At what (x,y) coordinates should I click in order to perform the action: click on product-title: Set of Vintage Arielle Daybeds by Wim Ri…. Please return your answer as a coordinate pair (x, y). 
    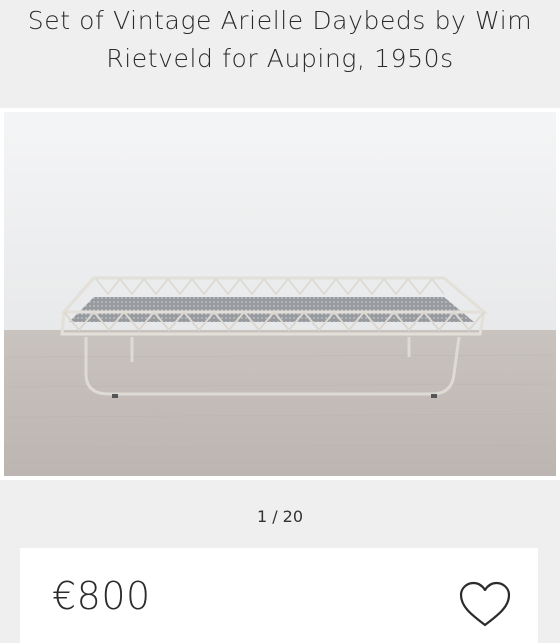
    Looking at the image, I should click on (280, 40).